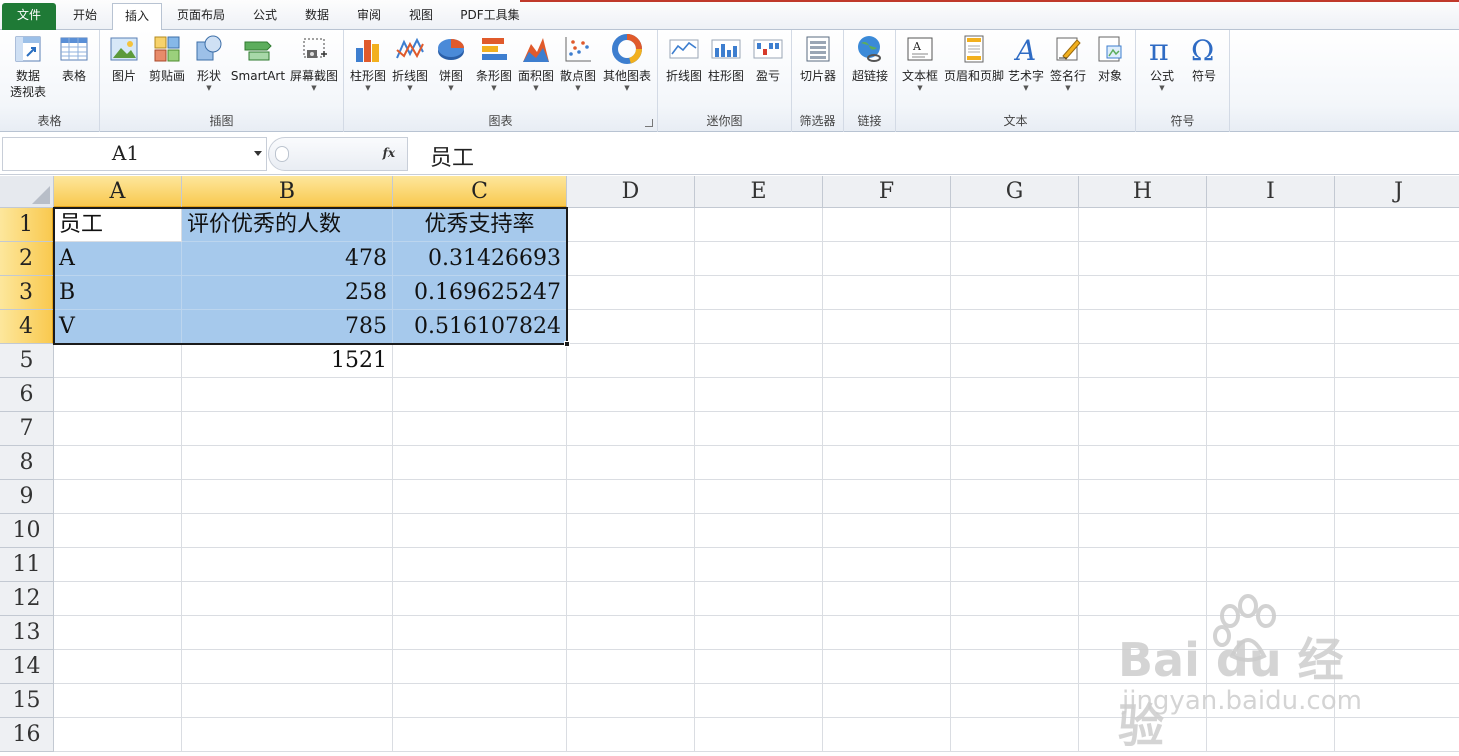  What do you see at coordinates (258, 59) in the screenshot?
I see `smartart-button: SmartArt` at bounding box center [258, 59].